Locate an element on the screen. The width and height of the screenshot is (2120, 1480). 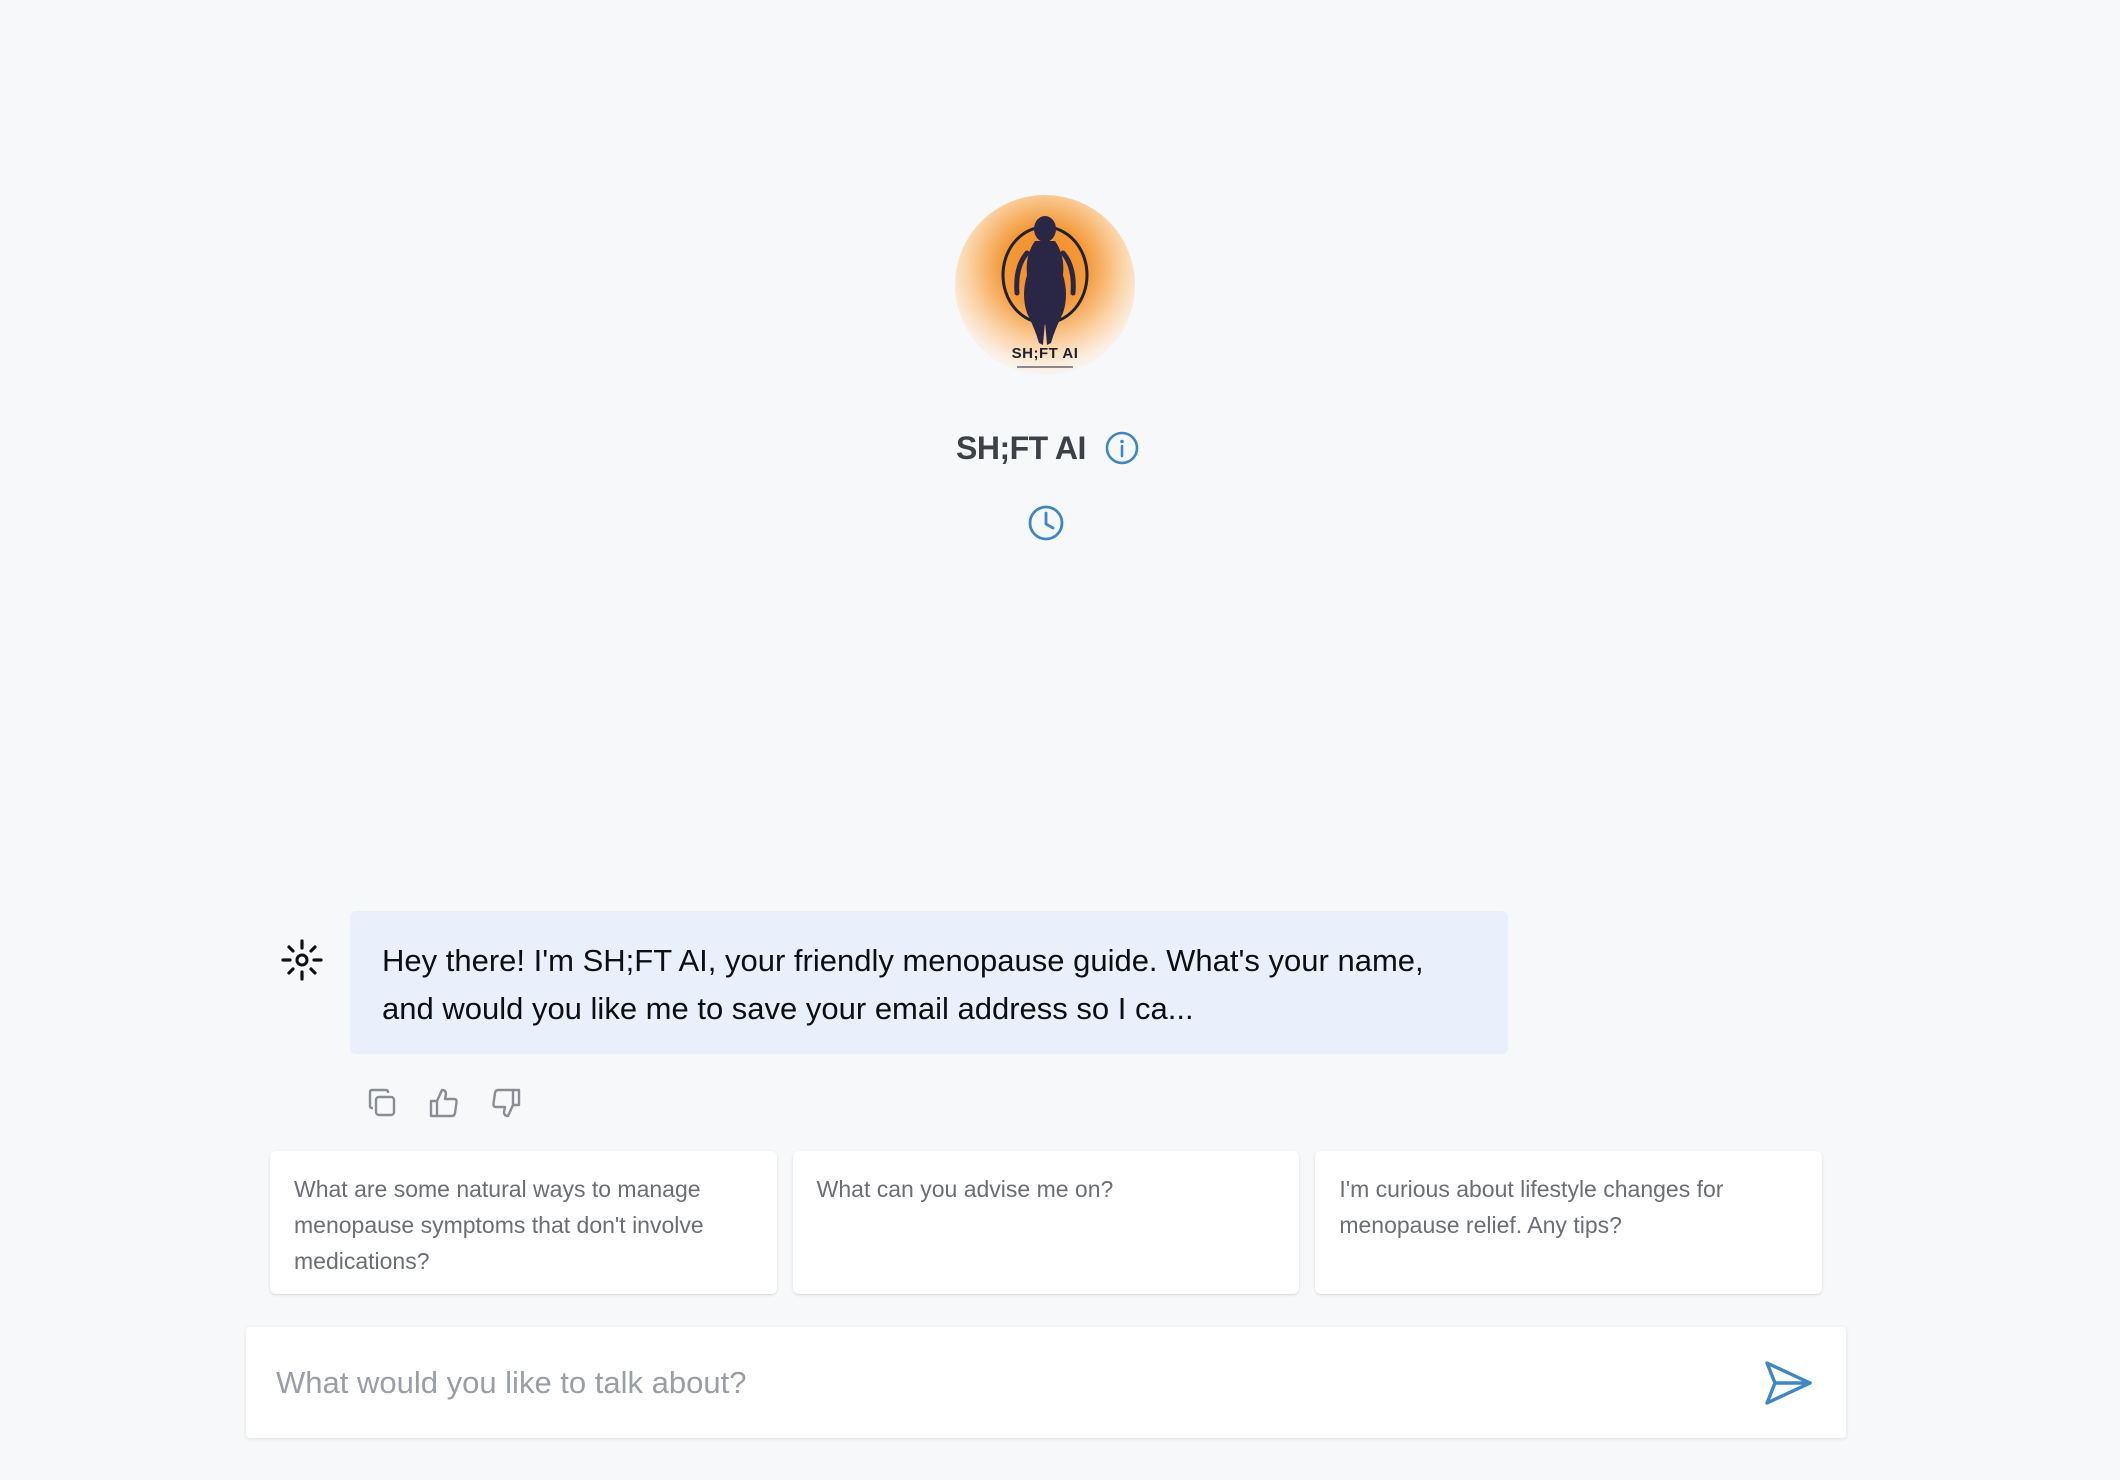
bot-logo: SH;FT AI is located at coordinates (1045, 285).